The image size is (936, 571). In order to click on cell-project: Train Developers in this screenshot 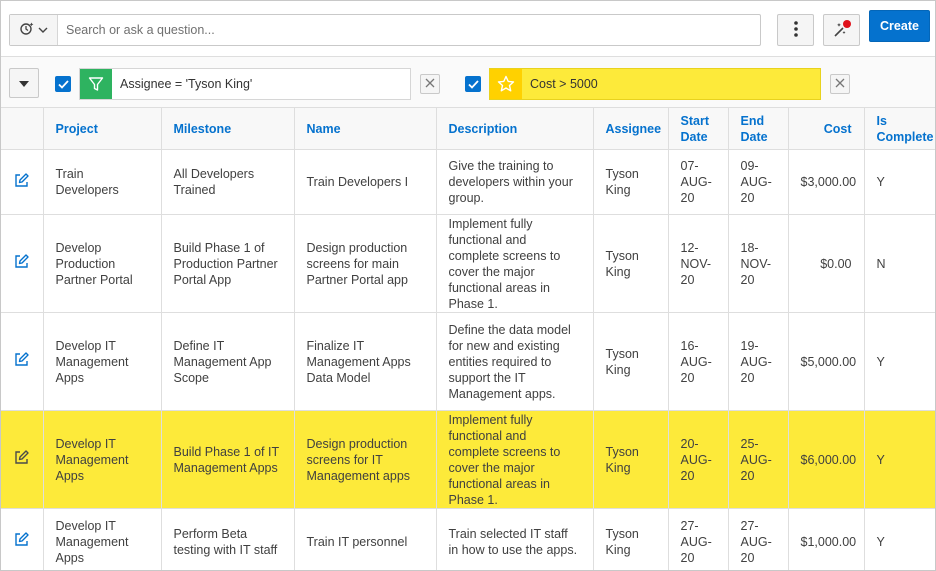, I will do `click(102, 182)`.